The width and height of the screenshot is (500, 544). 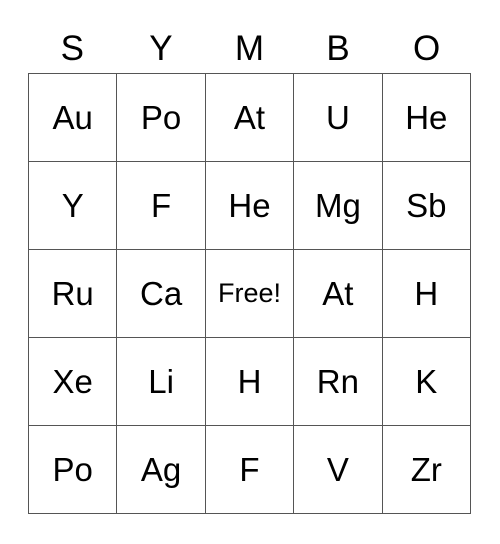 I want to click on bingo-header-row: S Y M B O, so click(x=249, y=48).